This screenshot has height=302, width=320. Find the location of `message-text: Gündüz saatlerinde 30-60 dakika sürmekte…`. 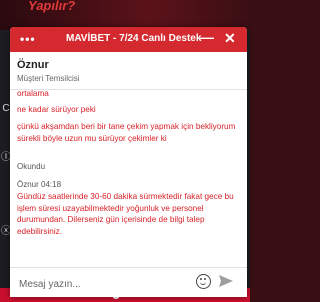

message-text: Gündüz saatlerinde 30-60 dakika sürmekte… is located at coordinates (125, 214).